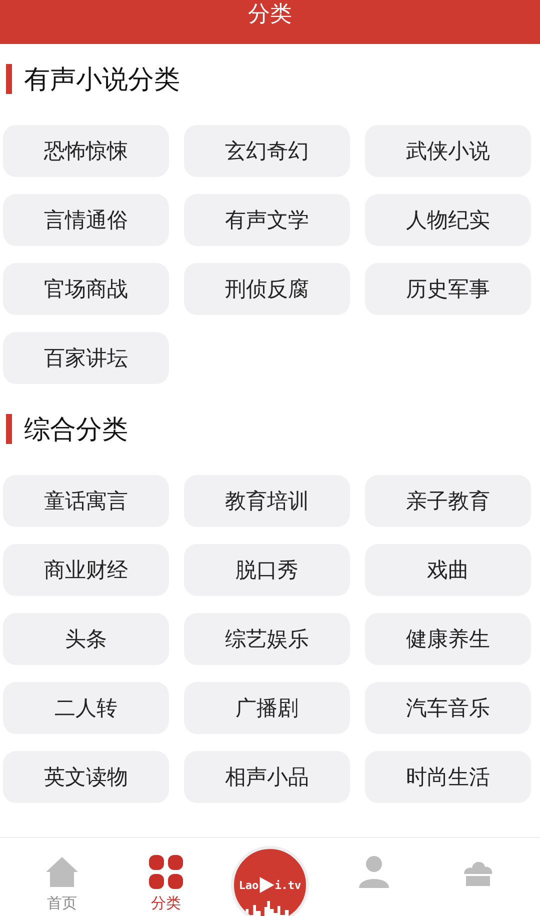 The width and height of the screenshot is (540, 916). What do you see at coordinates (374, 872) in the screenshot?
I see `person-icon` at bounding box center [374, 872].